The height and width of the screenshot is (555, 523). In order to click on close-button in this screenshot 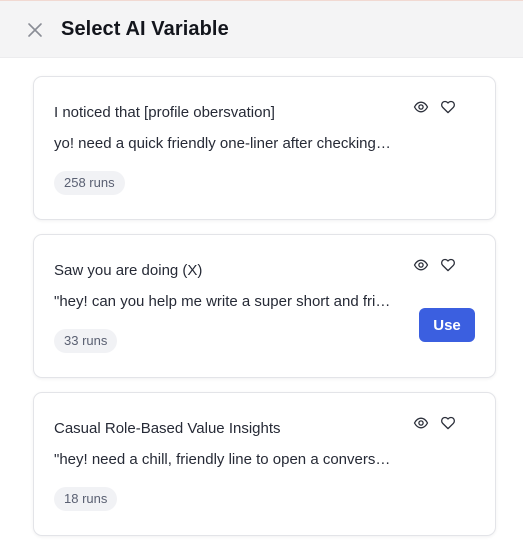, I will do `click(35, 30)`.